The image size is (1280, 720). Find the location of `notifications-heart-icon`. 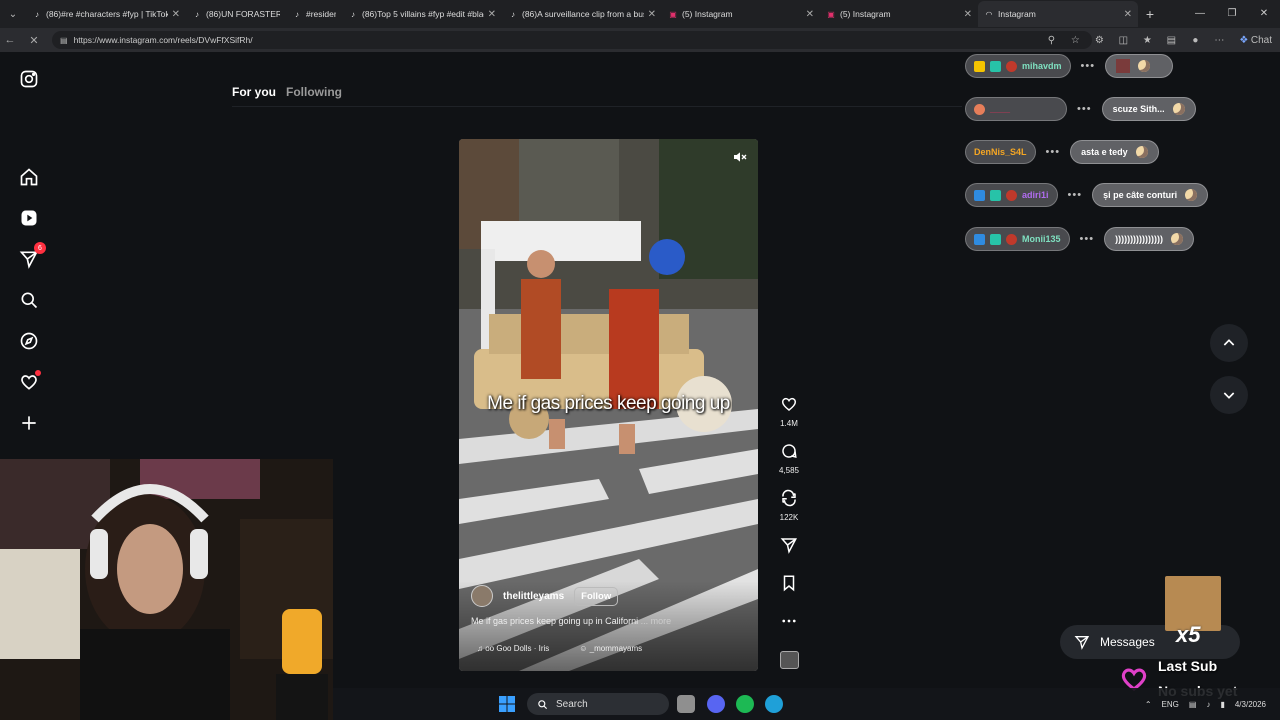

notifications-heart-icon is located at coordinates (29, 381).